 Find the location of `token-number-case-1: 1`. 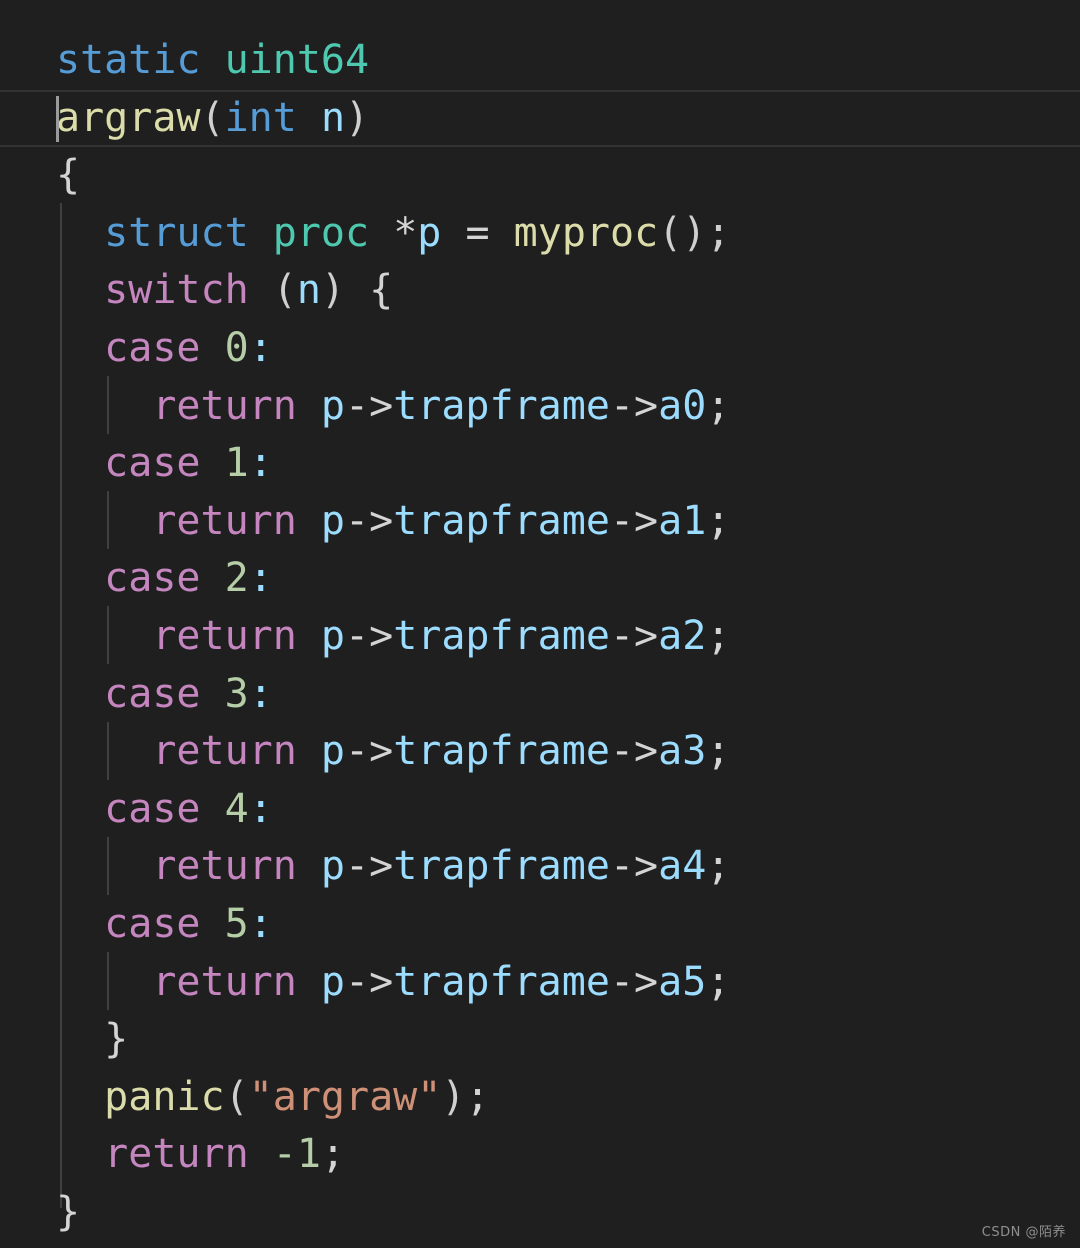

token-number-case-1: 1 is located at coordinates (236, 463).